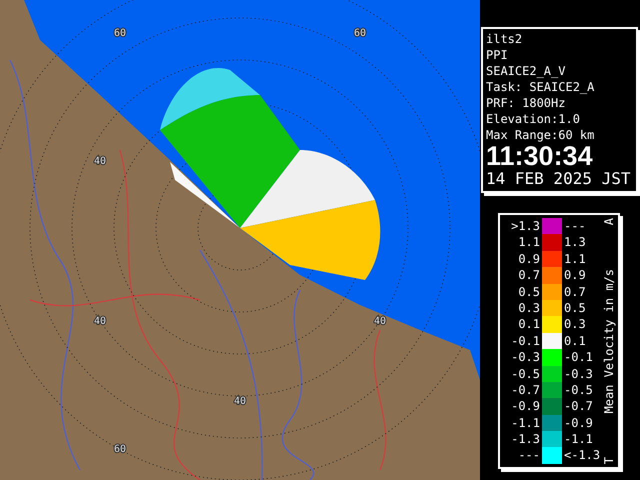 This screenshot has height=480, width=640. I want to click on date-text: 14 FEB 2025 JST, so click(559, 179).